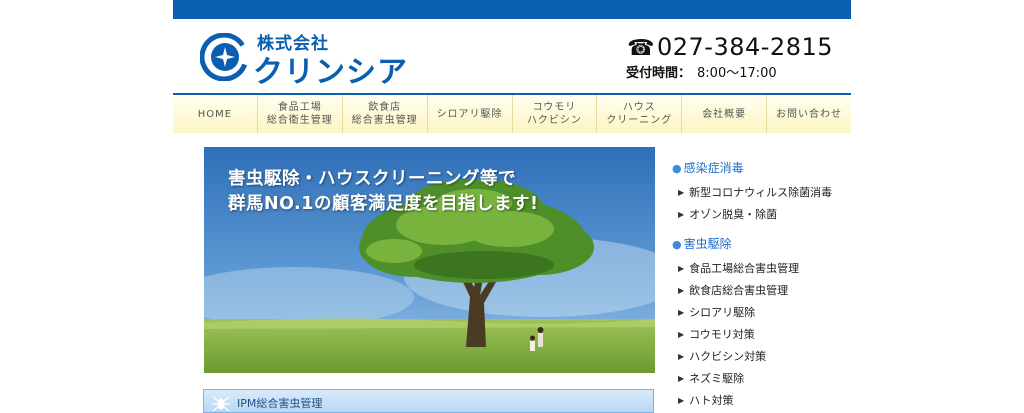 This screenshot has width=1024, height=413. I want to click on hero-caption: 害虫駆除・ハウスクリーニング等で 群馬NO.1の顧客満足度を目指します!, so click(383, 191).